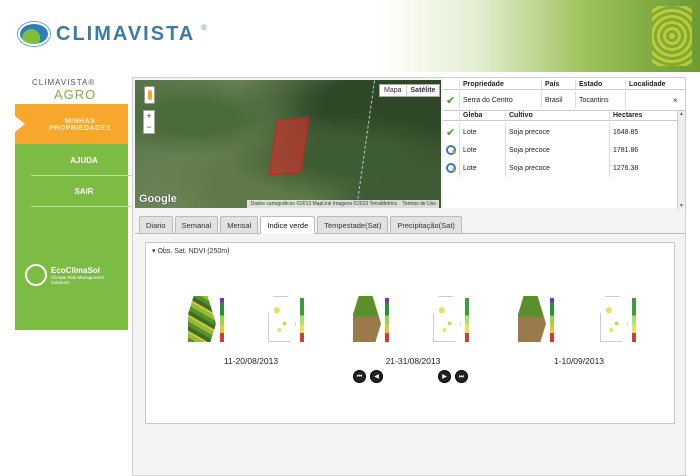 This screenshot has height=476, width=700. I want to click on nav-item-minhas-propriedades: MINHAS PROPRIEDADES, so click(71, 124).